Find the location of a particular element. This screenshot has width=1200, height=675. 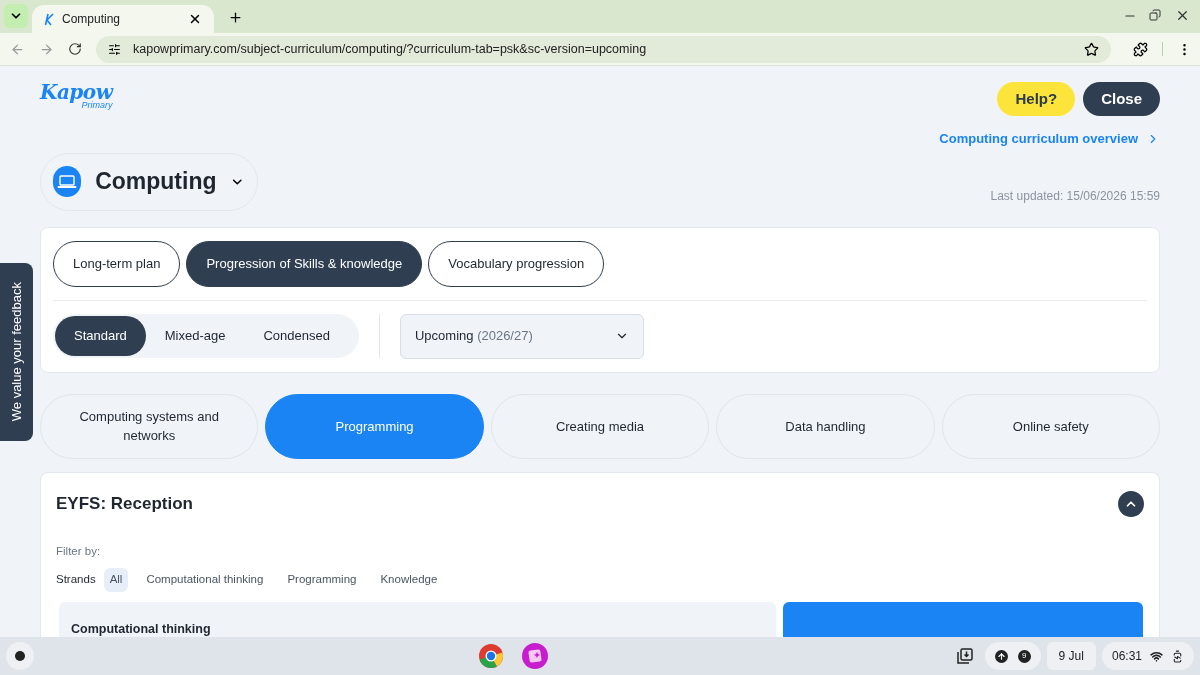

date-display: 9 Jul is located at coordinates (1071, 656).